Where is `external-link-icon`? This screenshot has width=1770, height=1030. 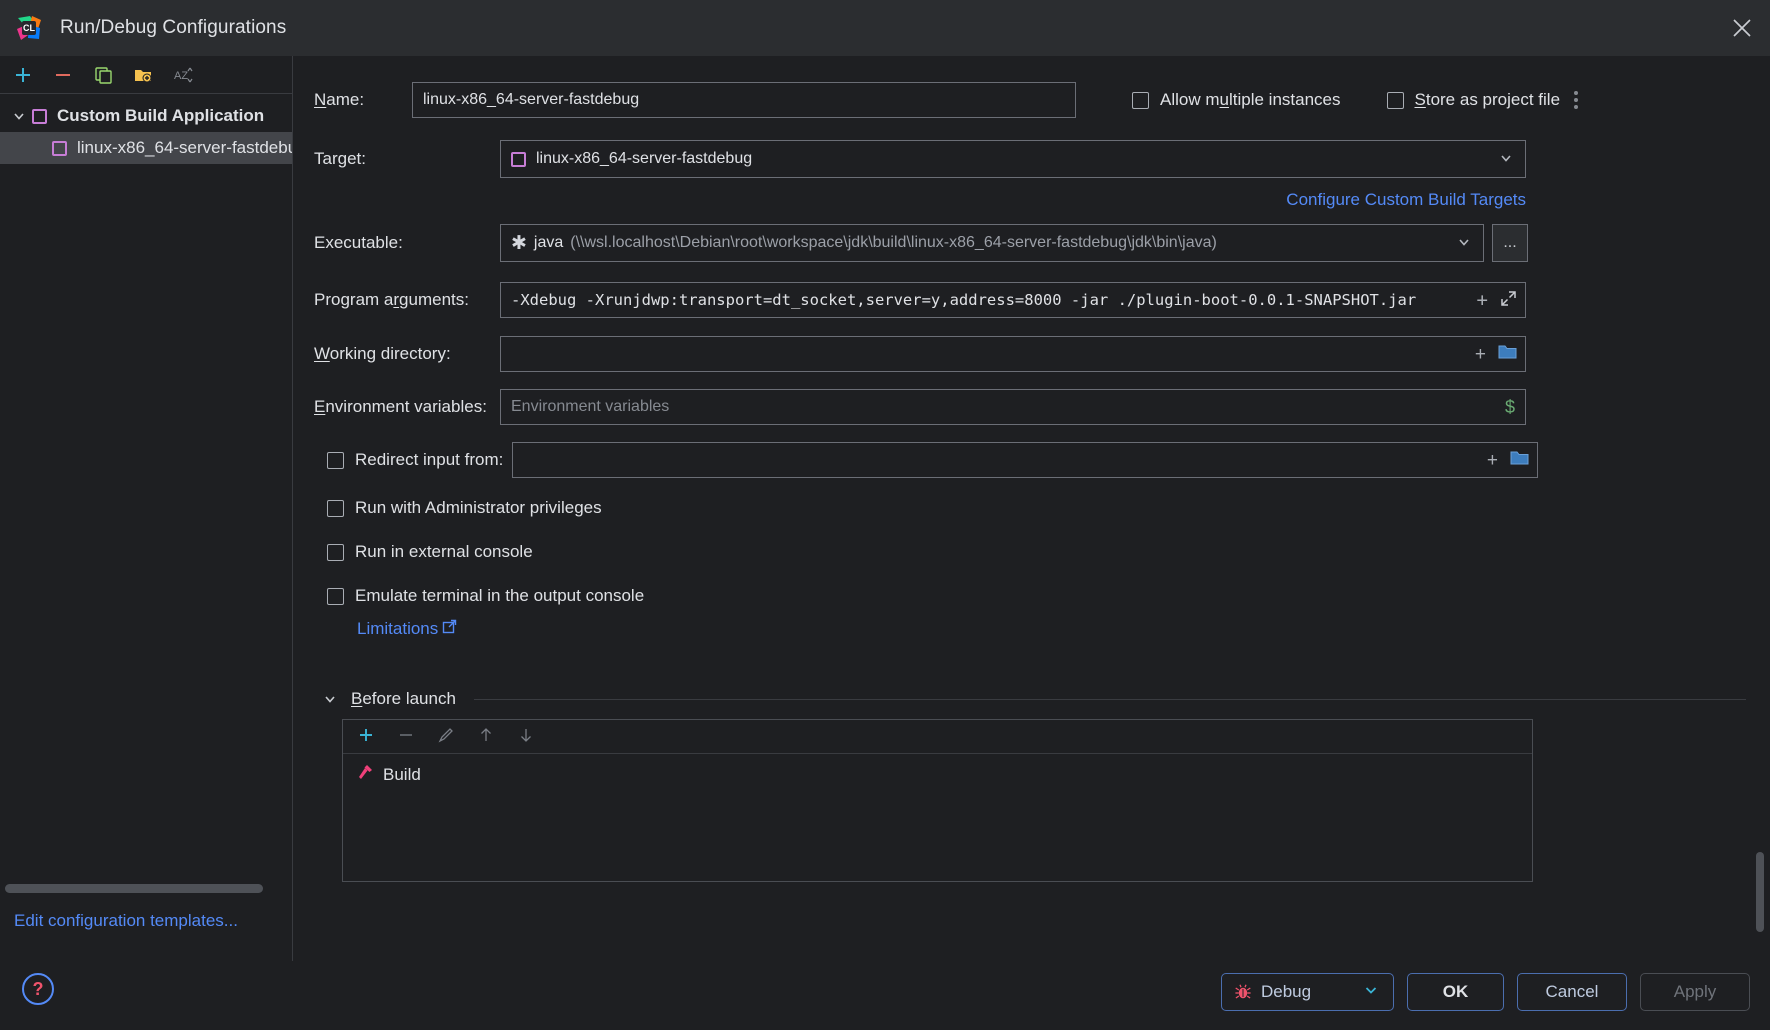 external-link-icon is located at coordinates (449, 629).